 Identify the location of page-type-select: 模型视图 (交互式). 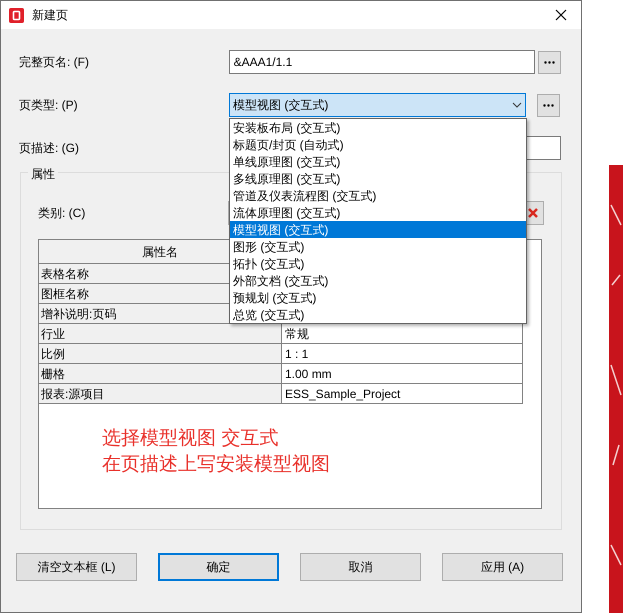
(377, 105).